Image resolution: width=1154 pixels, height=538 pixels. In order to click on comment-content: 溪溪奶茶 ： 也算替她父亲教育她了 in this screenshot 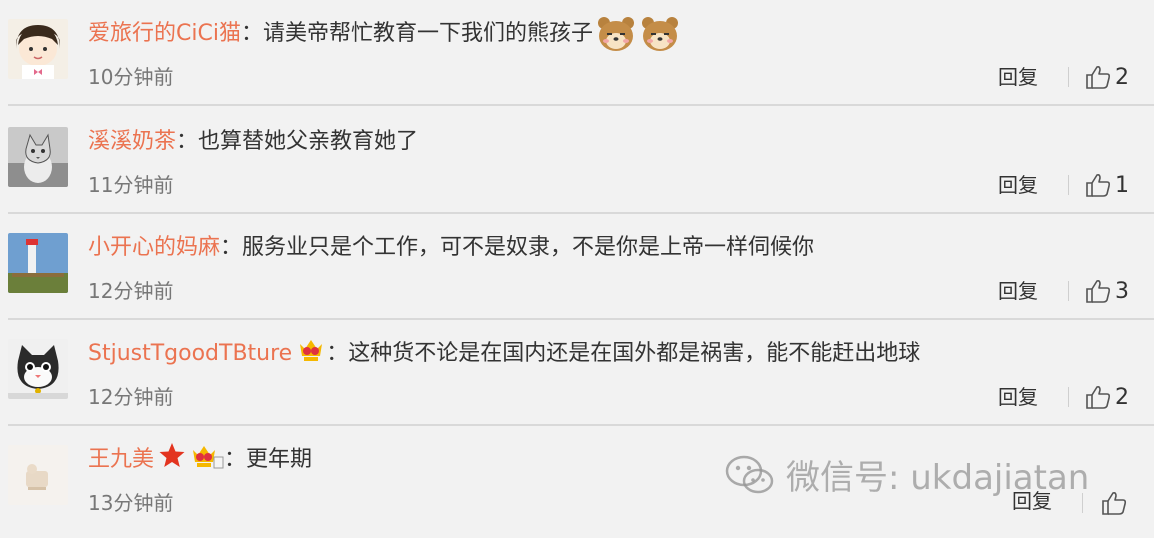, I will do `click(253, 142)`.